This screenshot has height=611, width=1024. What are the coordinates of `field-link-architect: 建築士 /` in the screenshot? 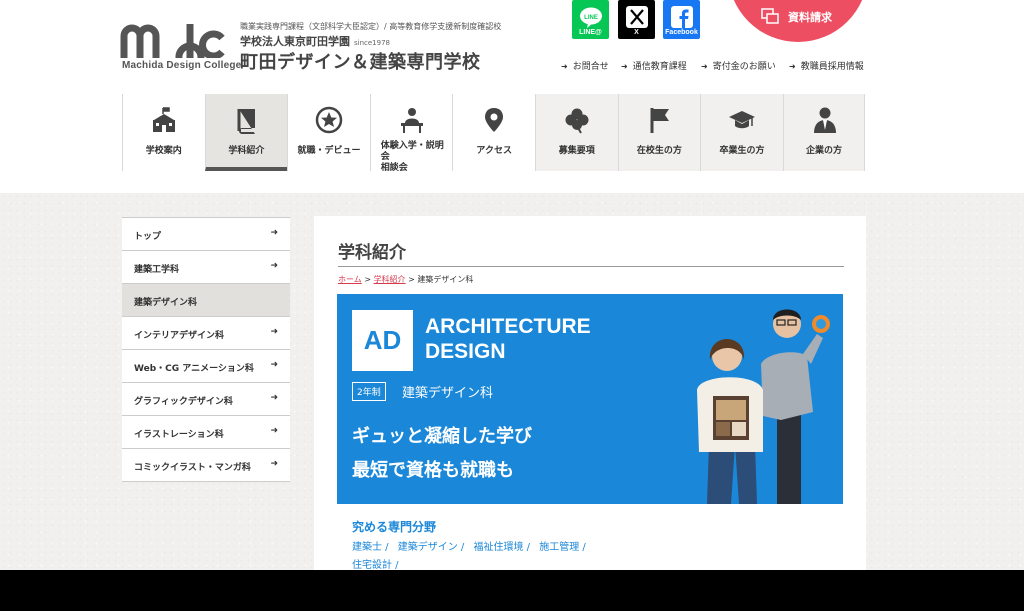 It's located at (370, 547).